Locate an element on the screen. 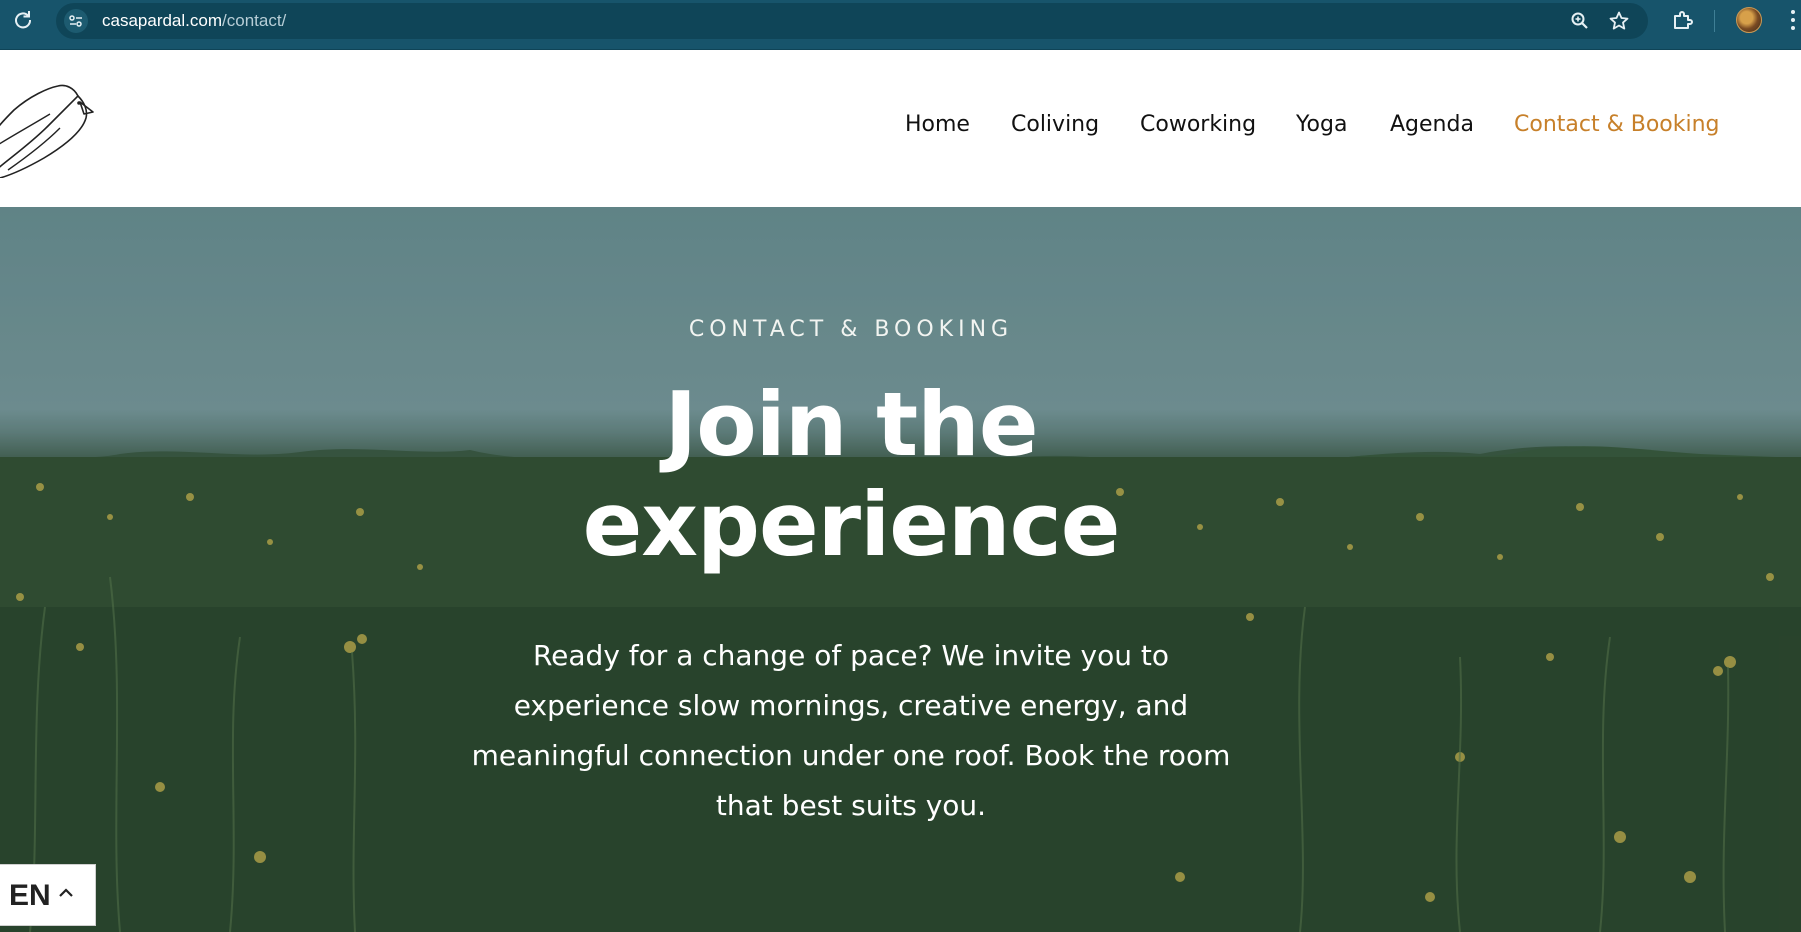  hero-kicker: CONTACT & BOOKING is located at coordinates (851, 329).